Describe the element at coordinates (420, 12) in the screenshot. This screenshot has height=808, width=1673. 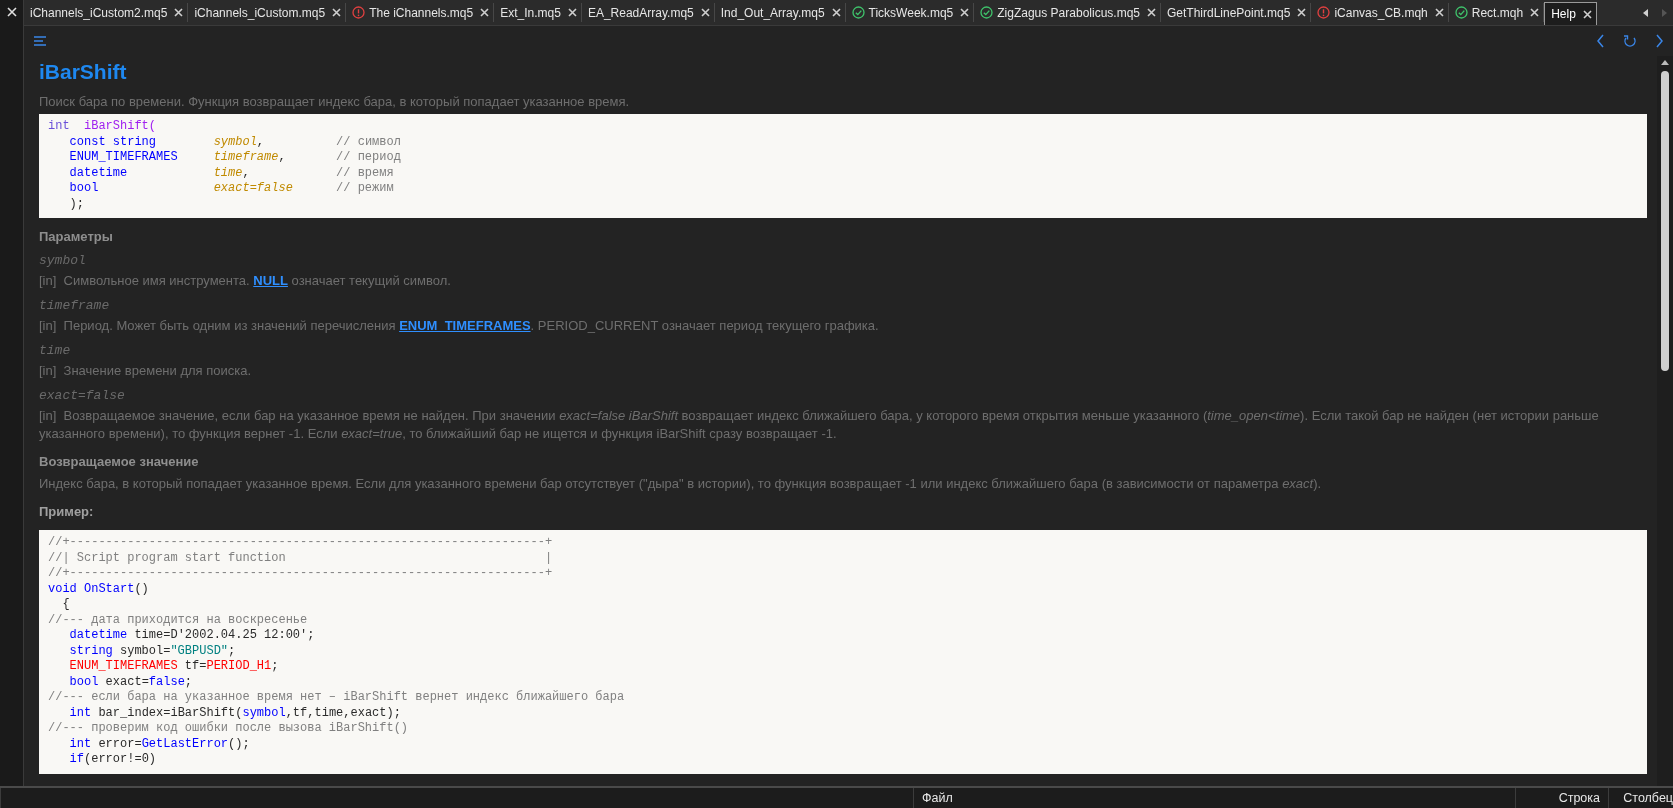
I see `tab: The iChannels.mq5` at that location.